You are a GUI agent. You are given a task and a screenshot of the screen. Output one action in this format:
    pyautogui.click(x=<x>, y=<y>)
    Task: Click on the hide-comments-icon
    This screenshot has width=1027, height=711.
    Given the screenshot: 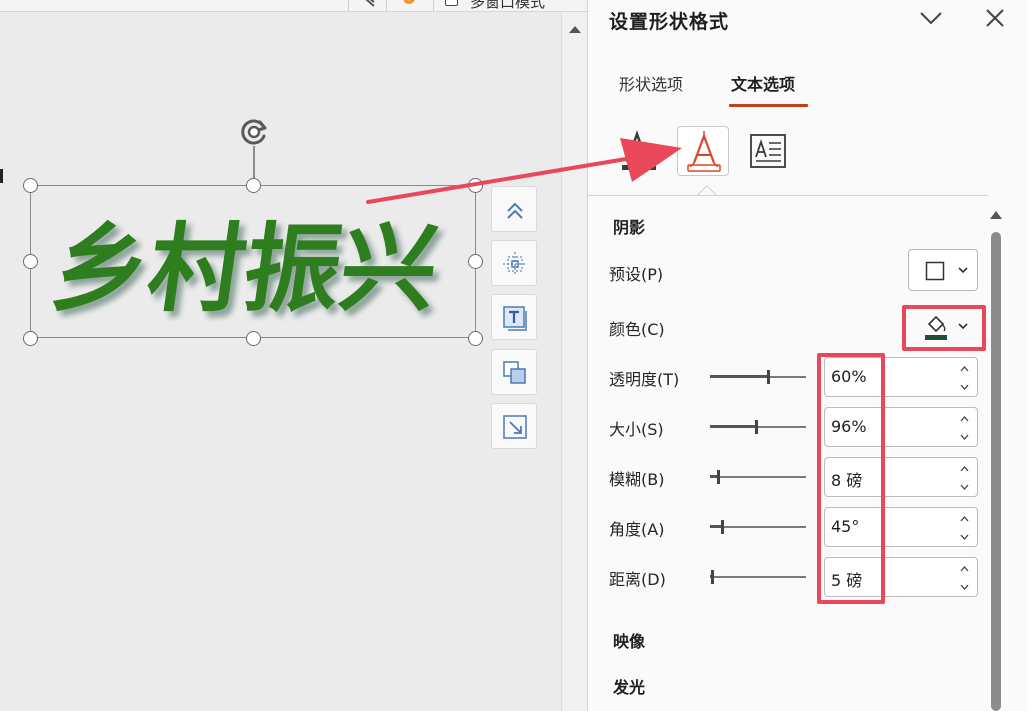 What is the action you would take?
    pyautogui.click(x=367, y=6)
    